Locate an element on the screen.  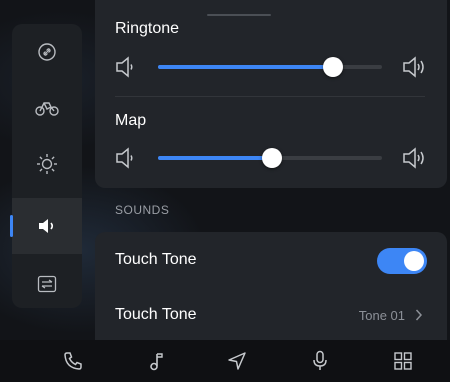
ringtone-slider is located at coordinates (270, 67).